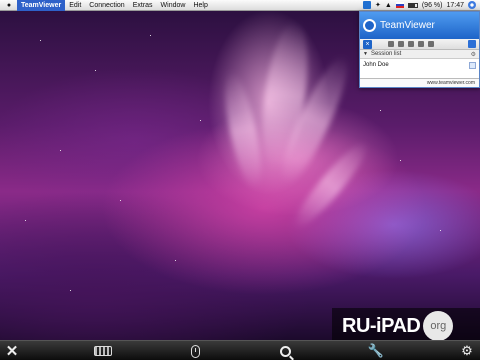 The height and width of the screenshot is (360, 480). What do you see at coordinates (75, 5) in the screenshot?
I see `menu-edit: Edit` at bounding box center [75, 5].